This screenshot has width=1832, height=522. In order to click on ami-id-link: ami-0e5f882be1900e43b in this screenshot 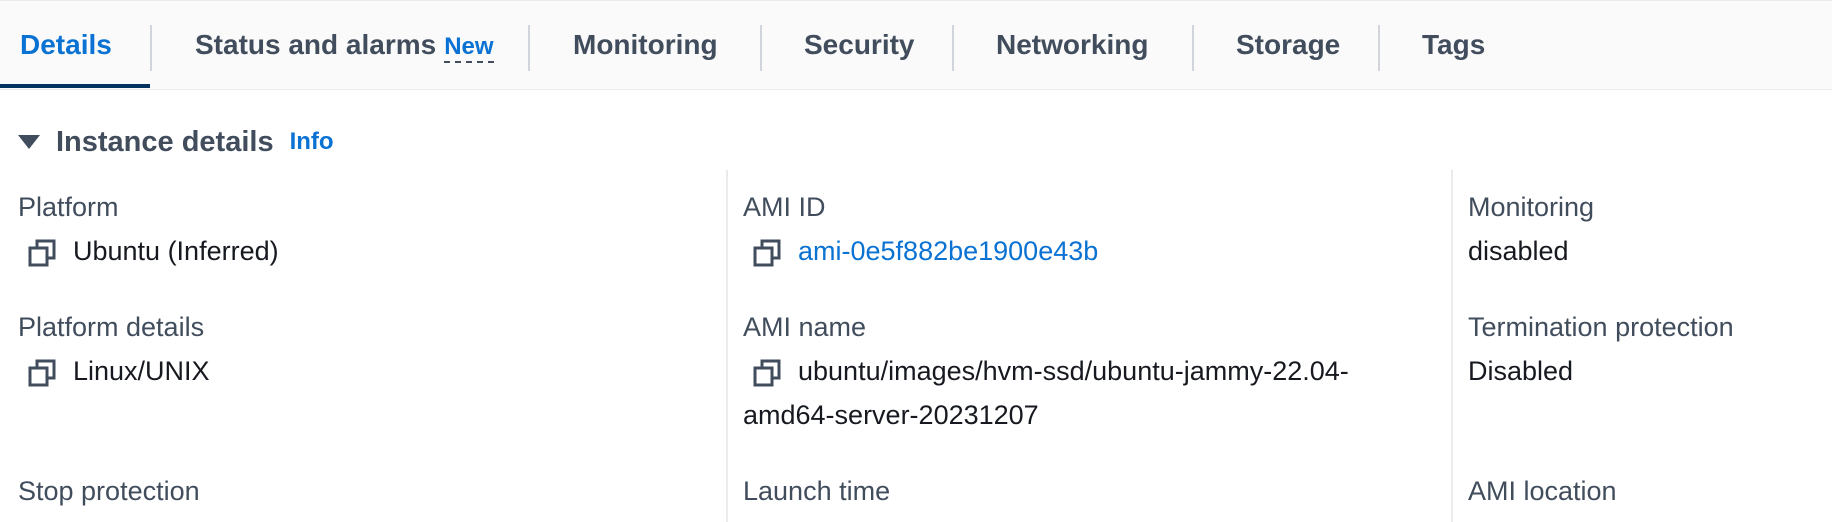, I will do `click(948, 251)`.